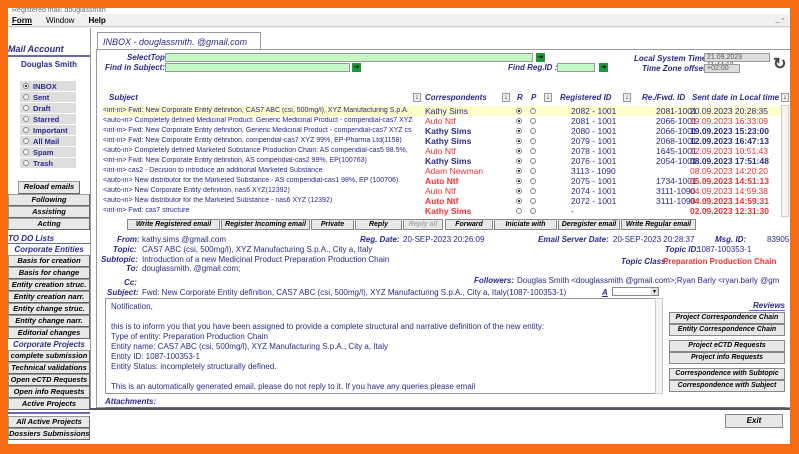 The width and height of the screenshot is (799, 454). What do you see at coordinates (49, 187) in the screenshot?
I see `reload-emails-button: Reload emails` at bounding box center [49, 187].